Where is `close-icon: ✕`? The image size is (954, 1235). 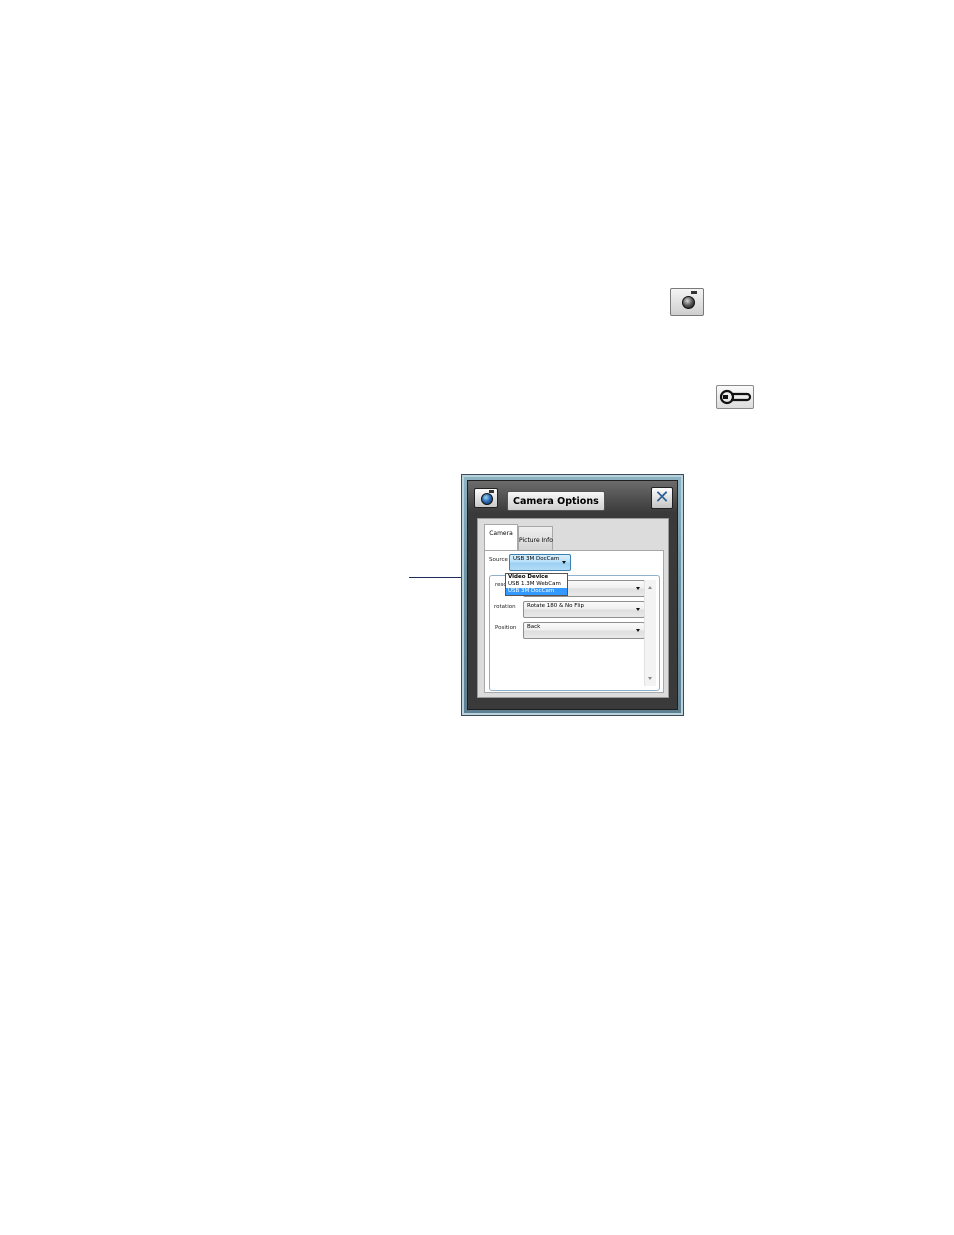 close-icon: ✕ is located at coordinates (662, 498).